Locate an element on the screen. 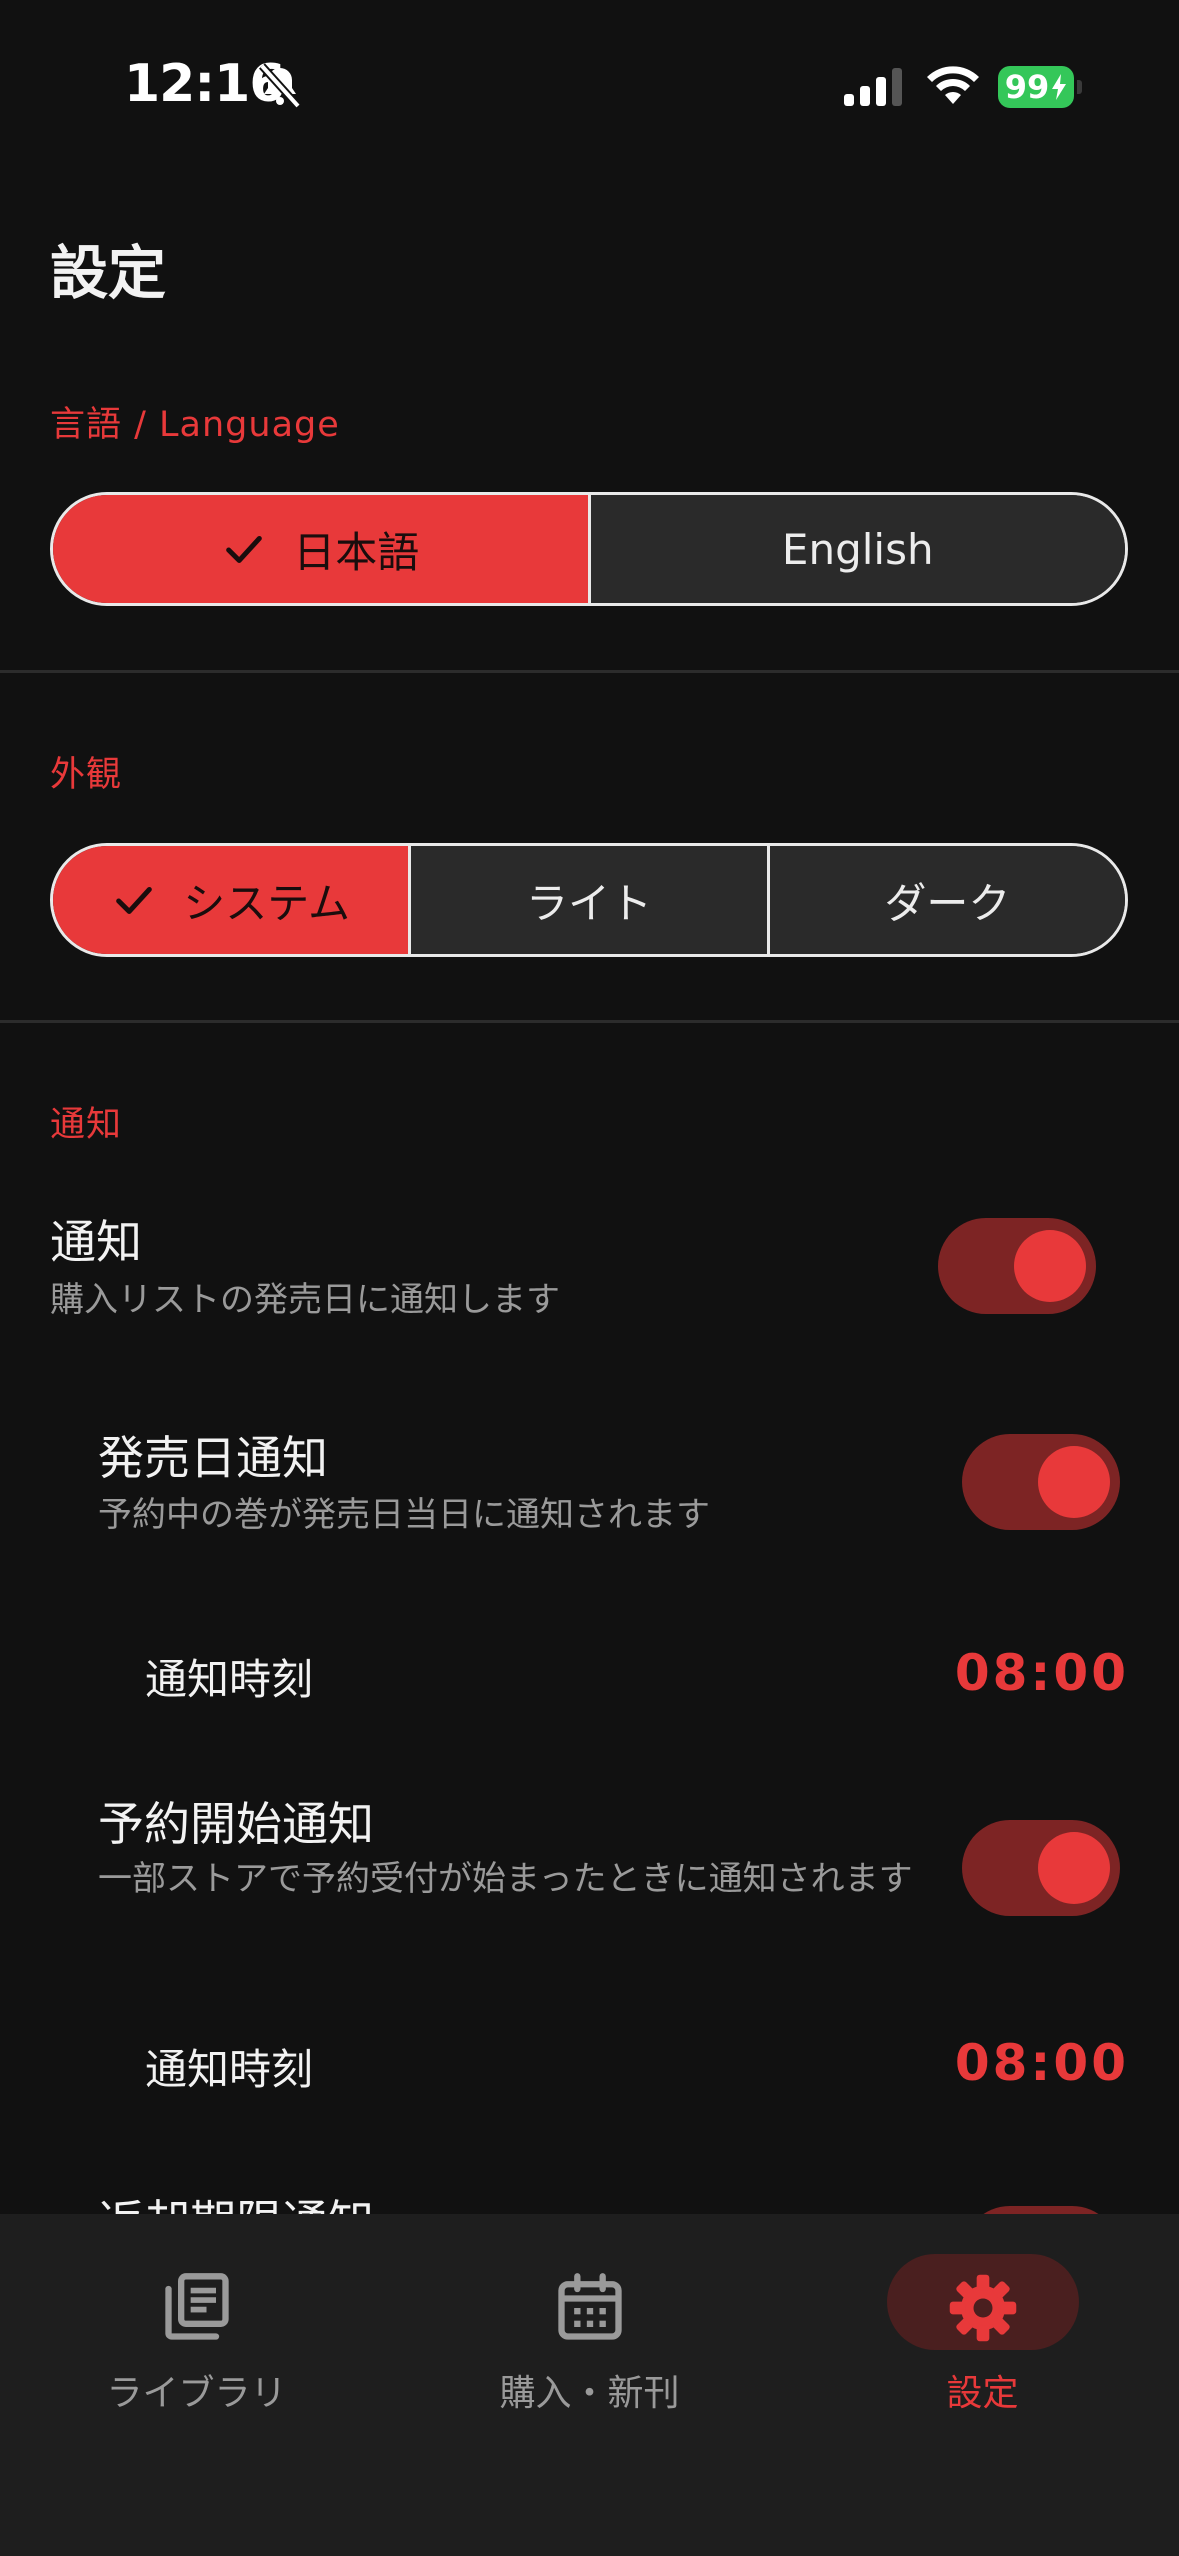  appearance-option-dark: ダーク is located at coordinates (945, 900).